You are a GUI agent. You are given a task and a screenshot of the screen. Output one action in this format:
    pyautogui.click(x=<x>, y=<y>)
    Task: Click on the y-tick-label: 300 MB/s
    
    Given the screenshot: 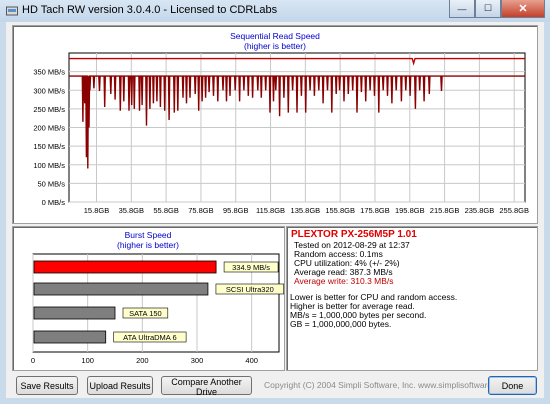 What is the action you would take?
    pyautogui.click(x=49, y=90)
    